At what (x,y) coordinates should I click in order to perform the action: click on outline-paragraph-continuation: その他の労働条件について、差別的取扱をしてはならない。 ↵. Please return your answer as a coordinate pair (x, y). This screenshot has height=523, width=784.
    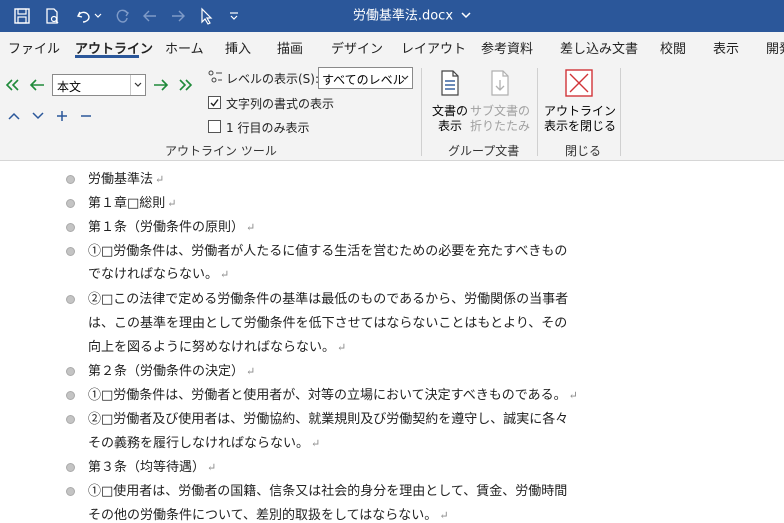
    Looking at the image, I should click on (268, 513).